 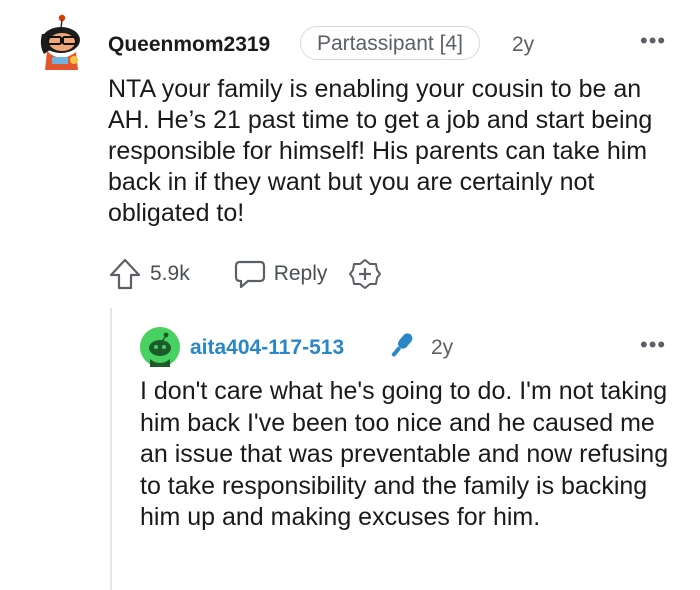 What do you see at coordinates (402, 345) in the screenshot?
I see `op-microphone-icon` at bounding box center [402, 345].